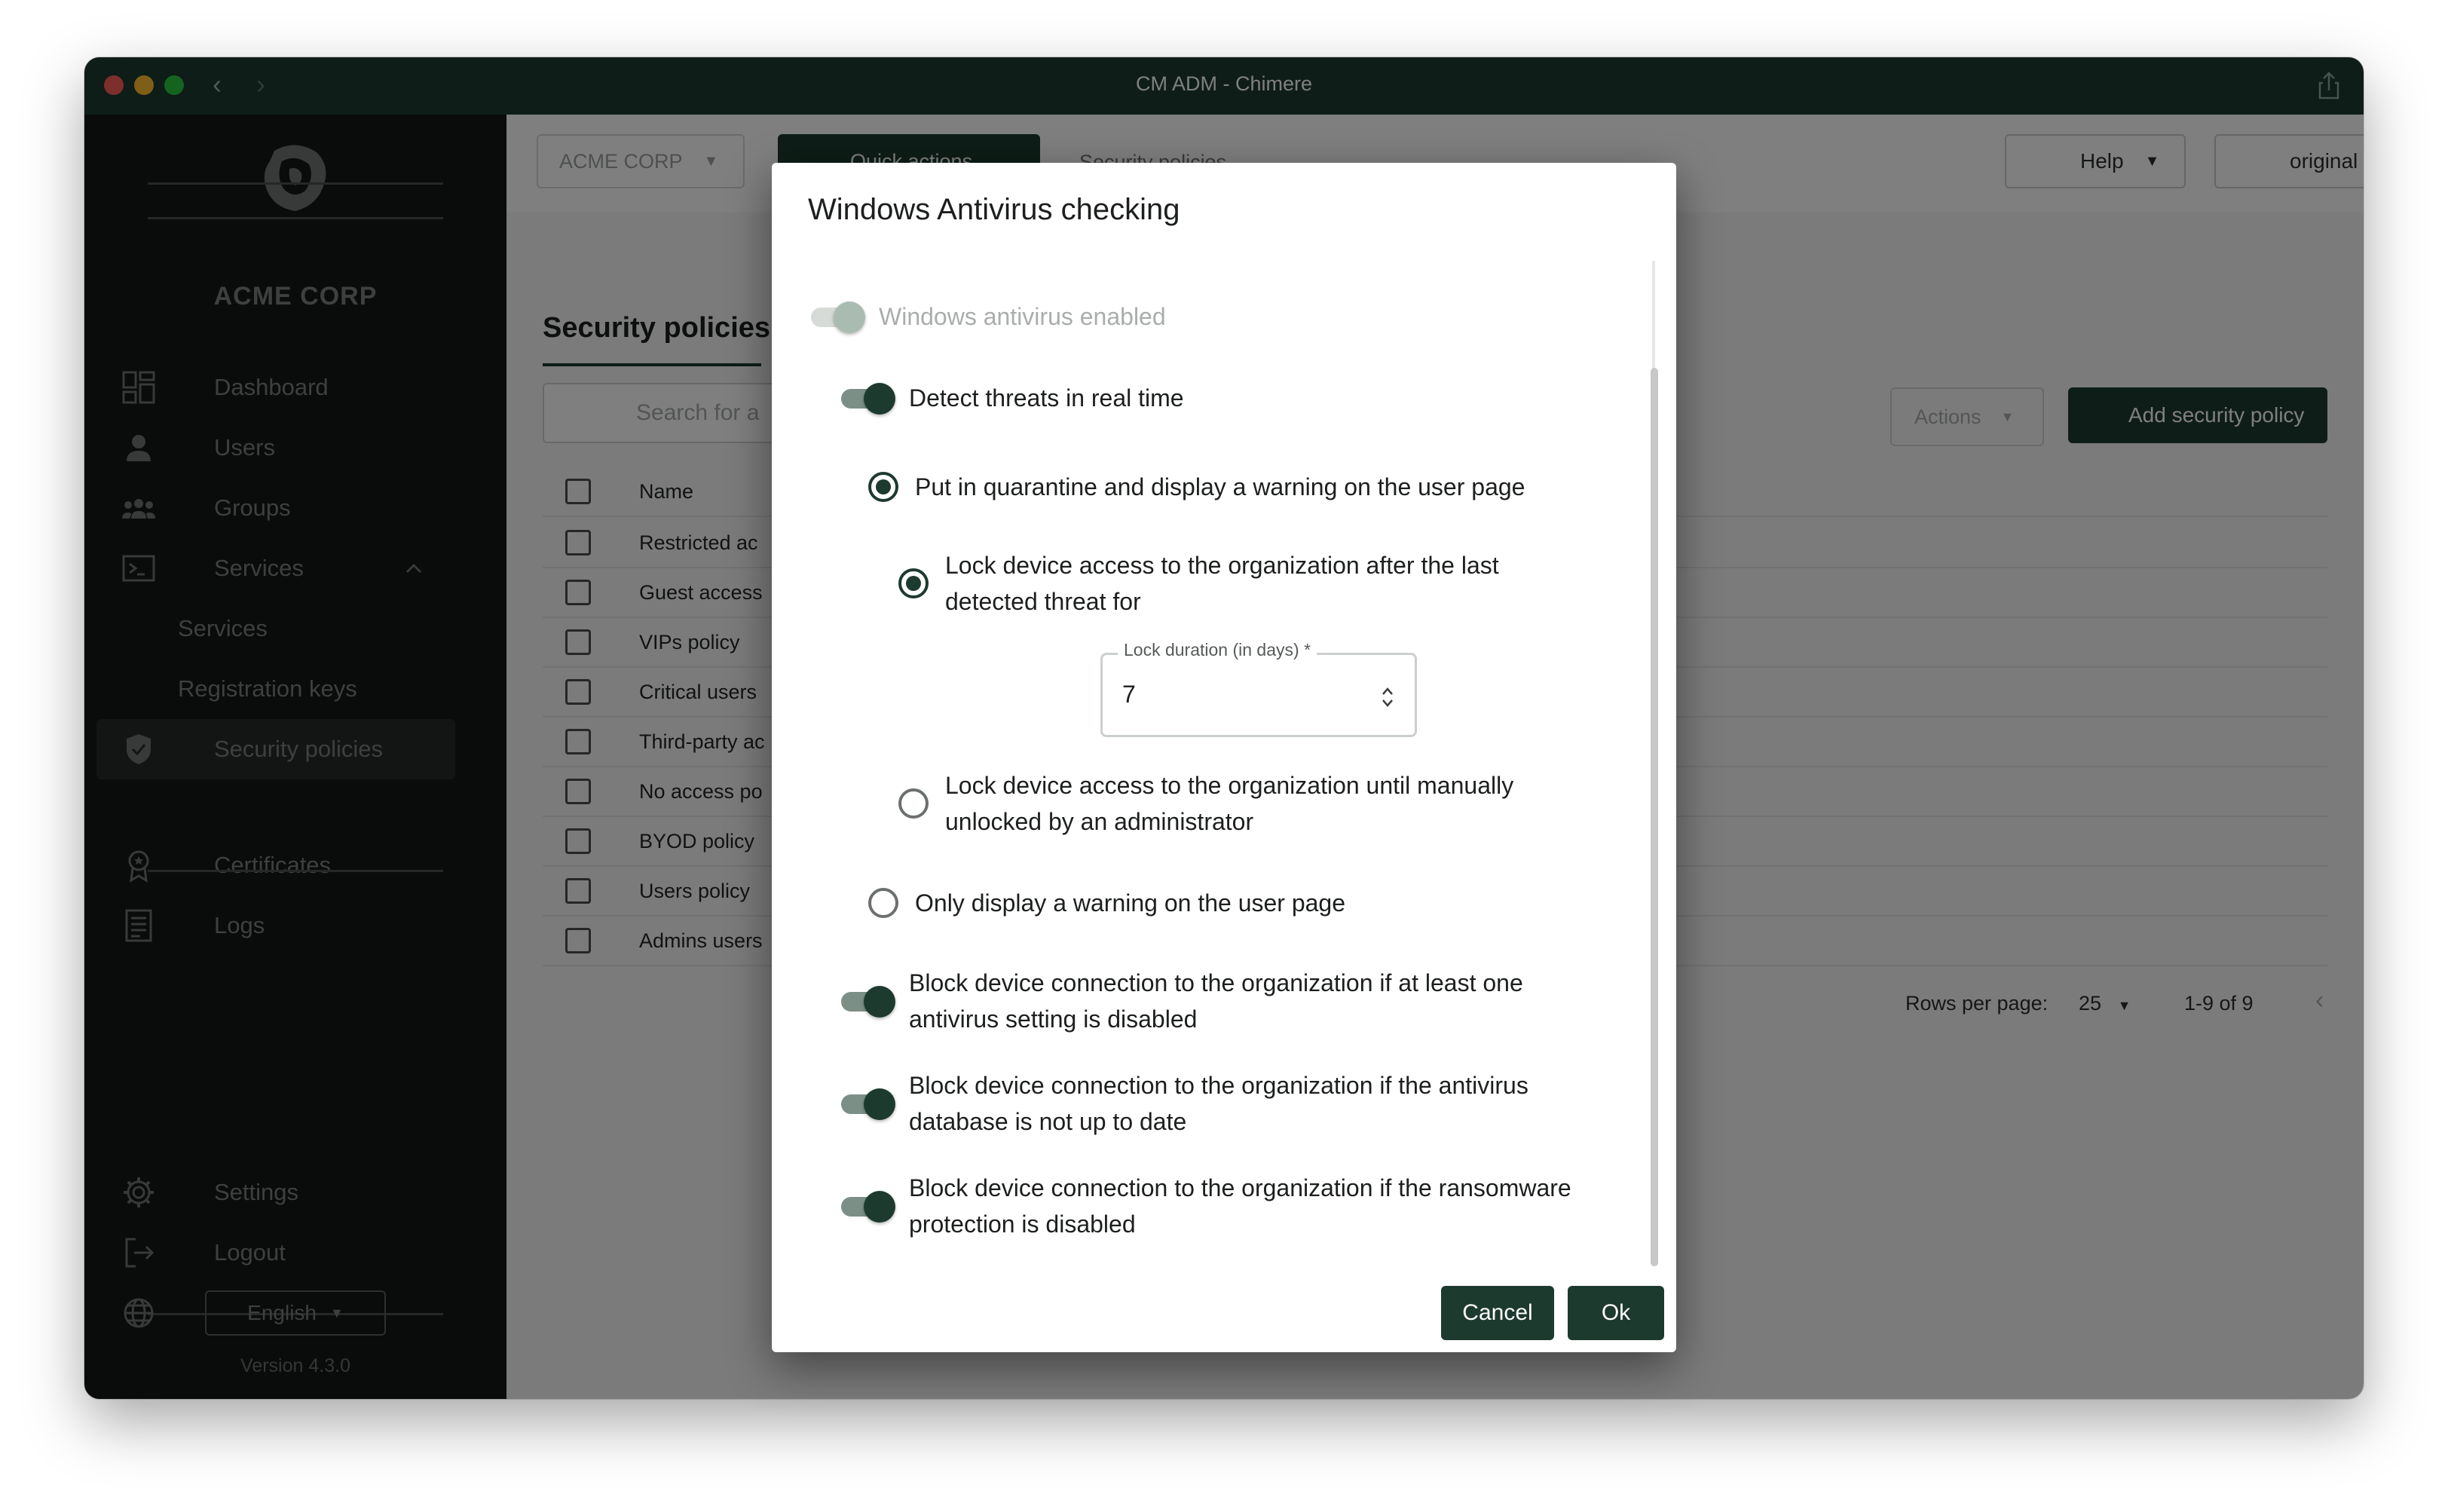 Image resolution: width=2448 pixels, height=1512 pixels. I want to click on number-stepper-icon, so click(1388, 697).